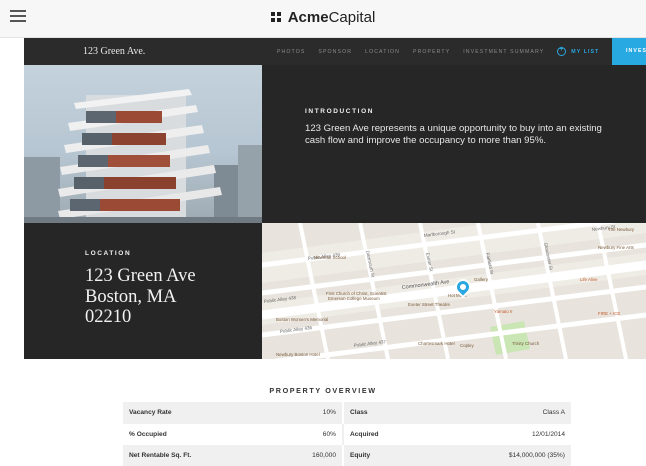 The width and height of the screenshot is (646, 466). Describe the element at coordinates (548, 434) in the screenshot. I see `overview-value: 12/01/2014` at that location.